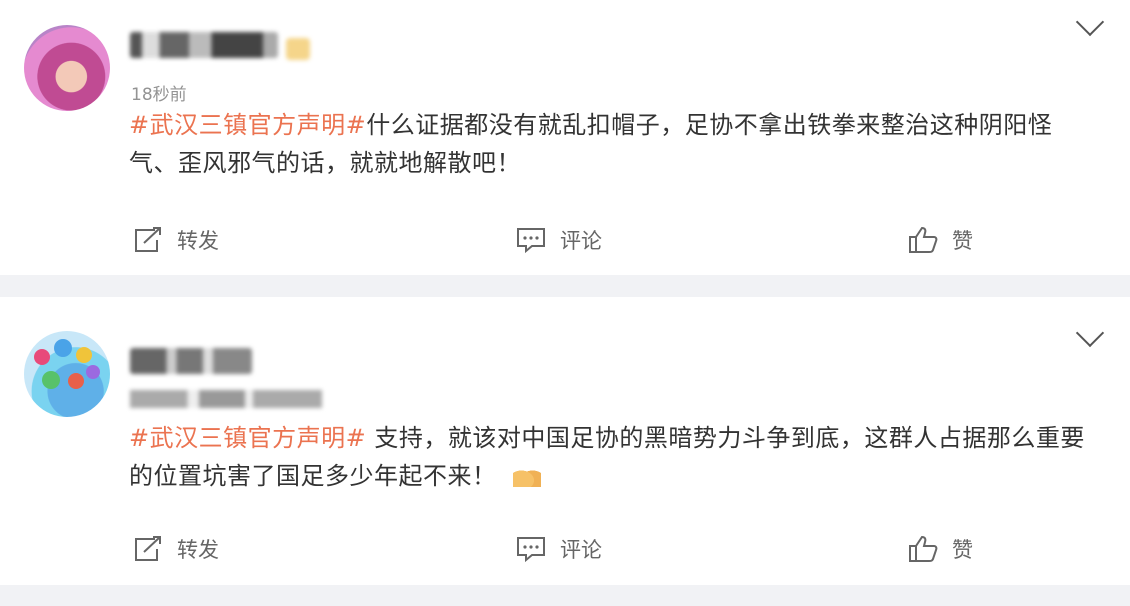  I want to click on user-badge-icon, so click(298, 49).